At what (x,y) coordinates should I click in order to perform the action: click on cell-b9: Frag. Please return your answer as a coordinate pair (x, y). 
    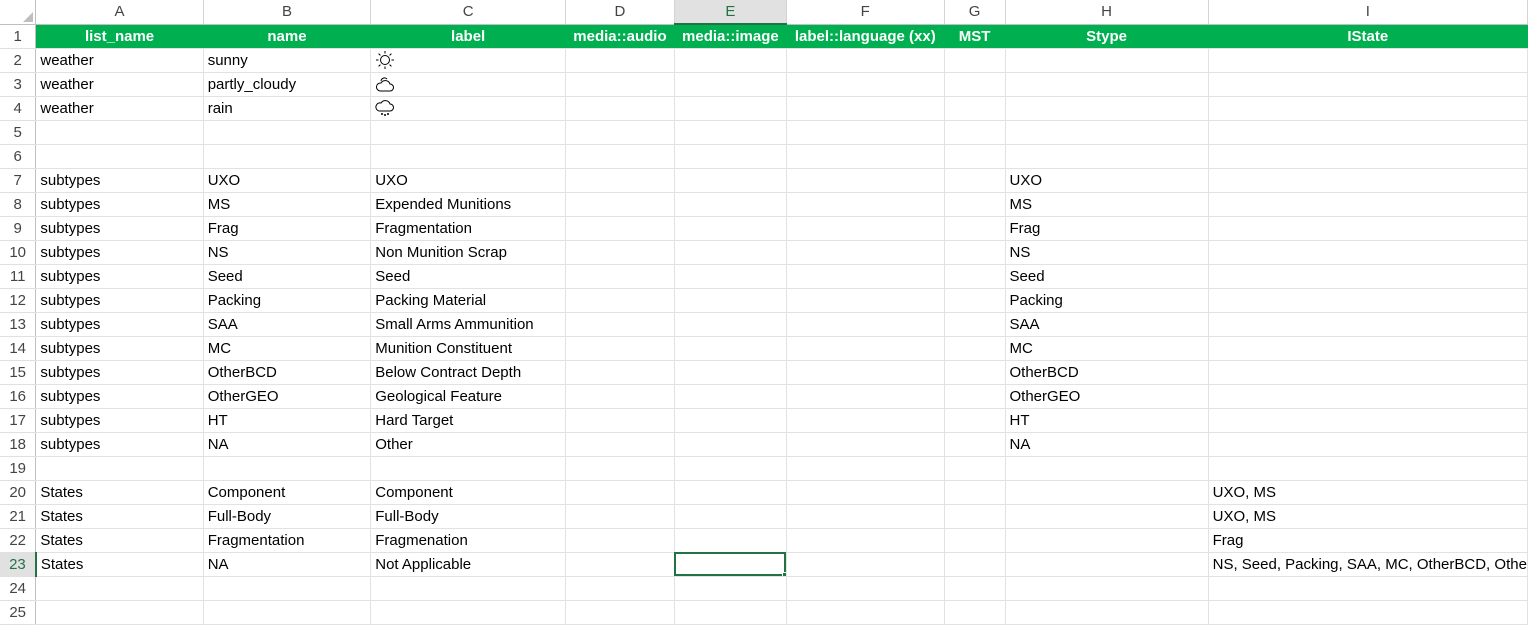
    Looking at the image, I should click on (287, 228).